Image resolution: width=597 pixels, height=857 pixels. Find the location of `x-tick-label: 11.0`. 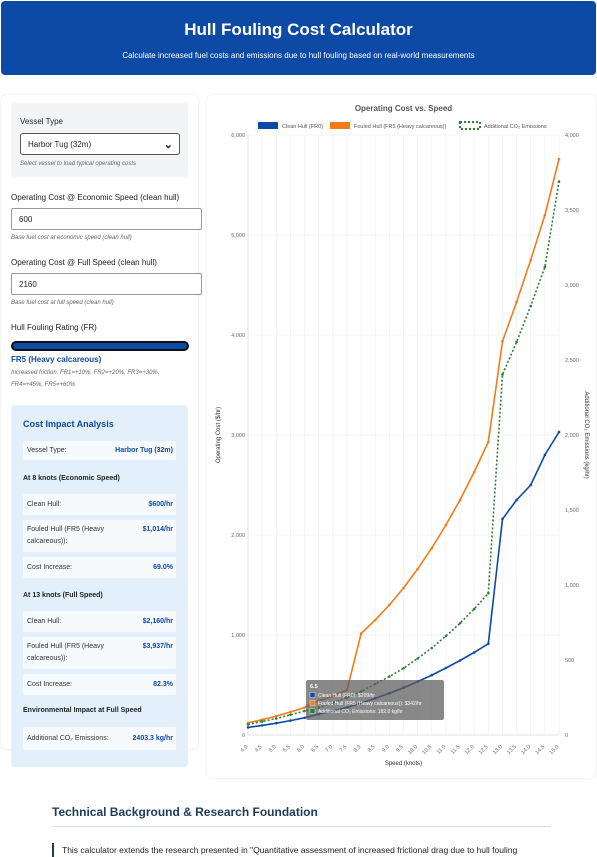

x-tick-label: 11.0 is located at coordinates (442, 750).